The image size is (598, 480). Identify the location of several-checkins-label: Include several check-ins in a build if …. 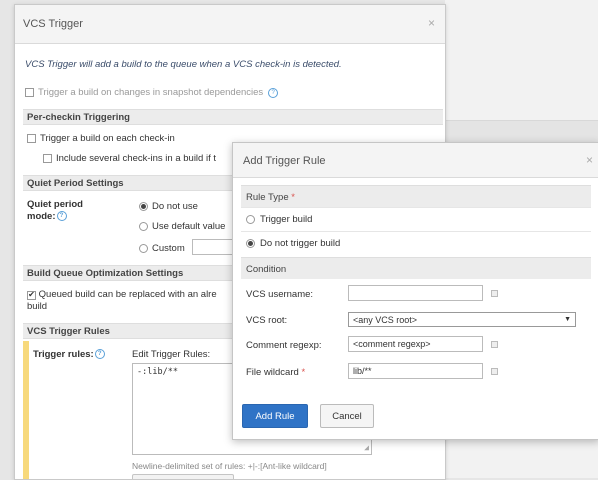
(136, 158).